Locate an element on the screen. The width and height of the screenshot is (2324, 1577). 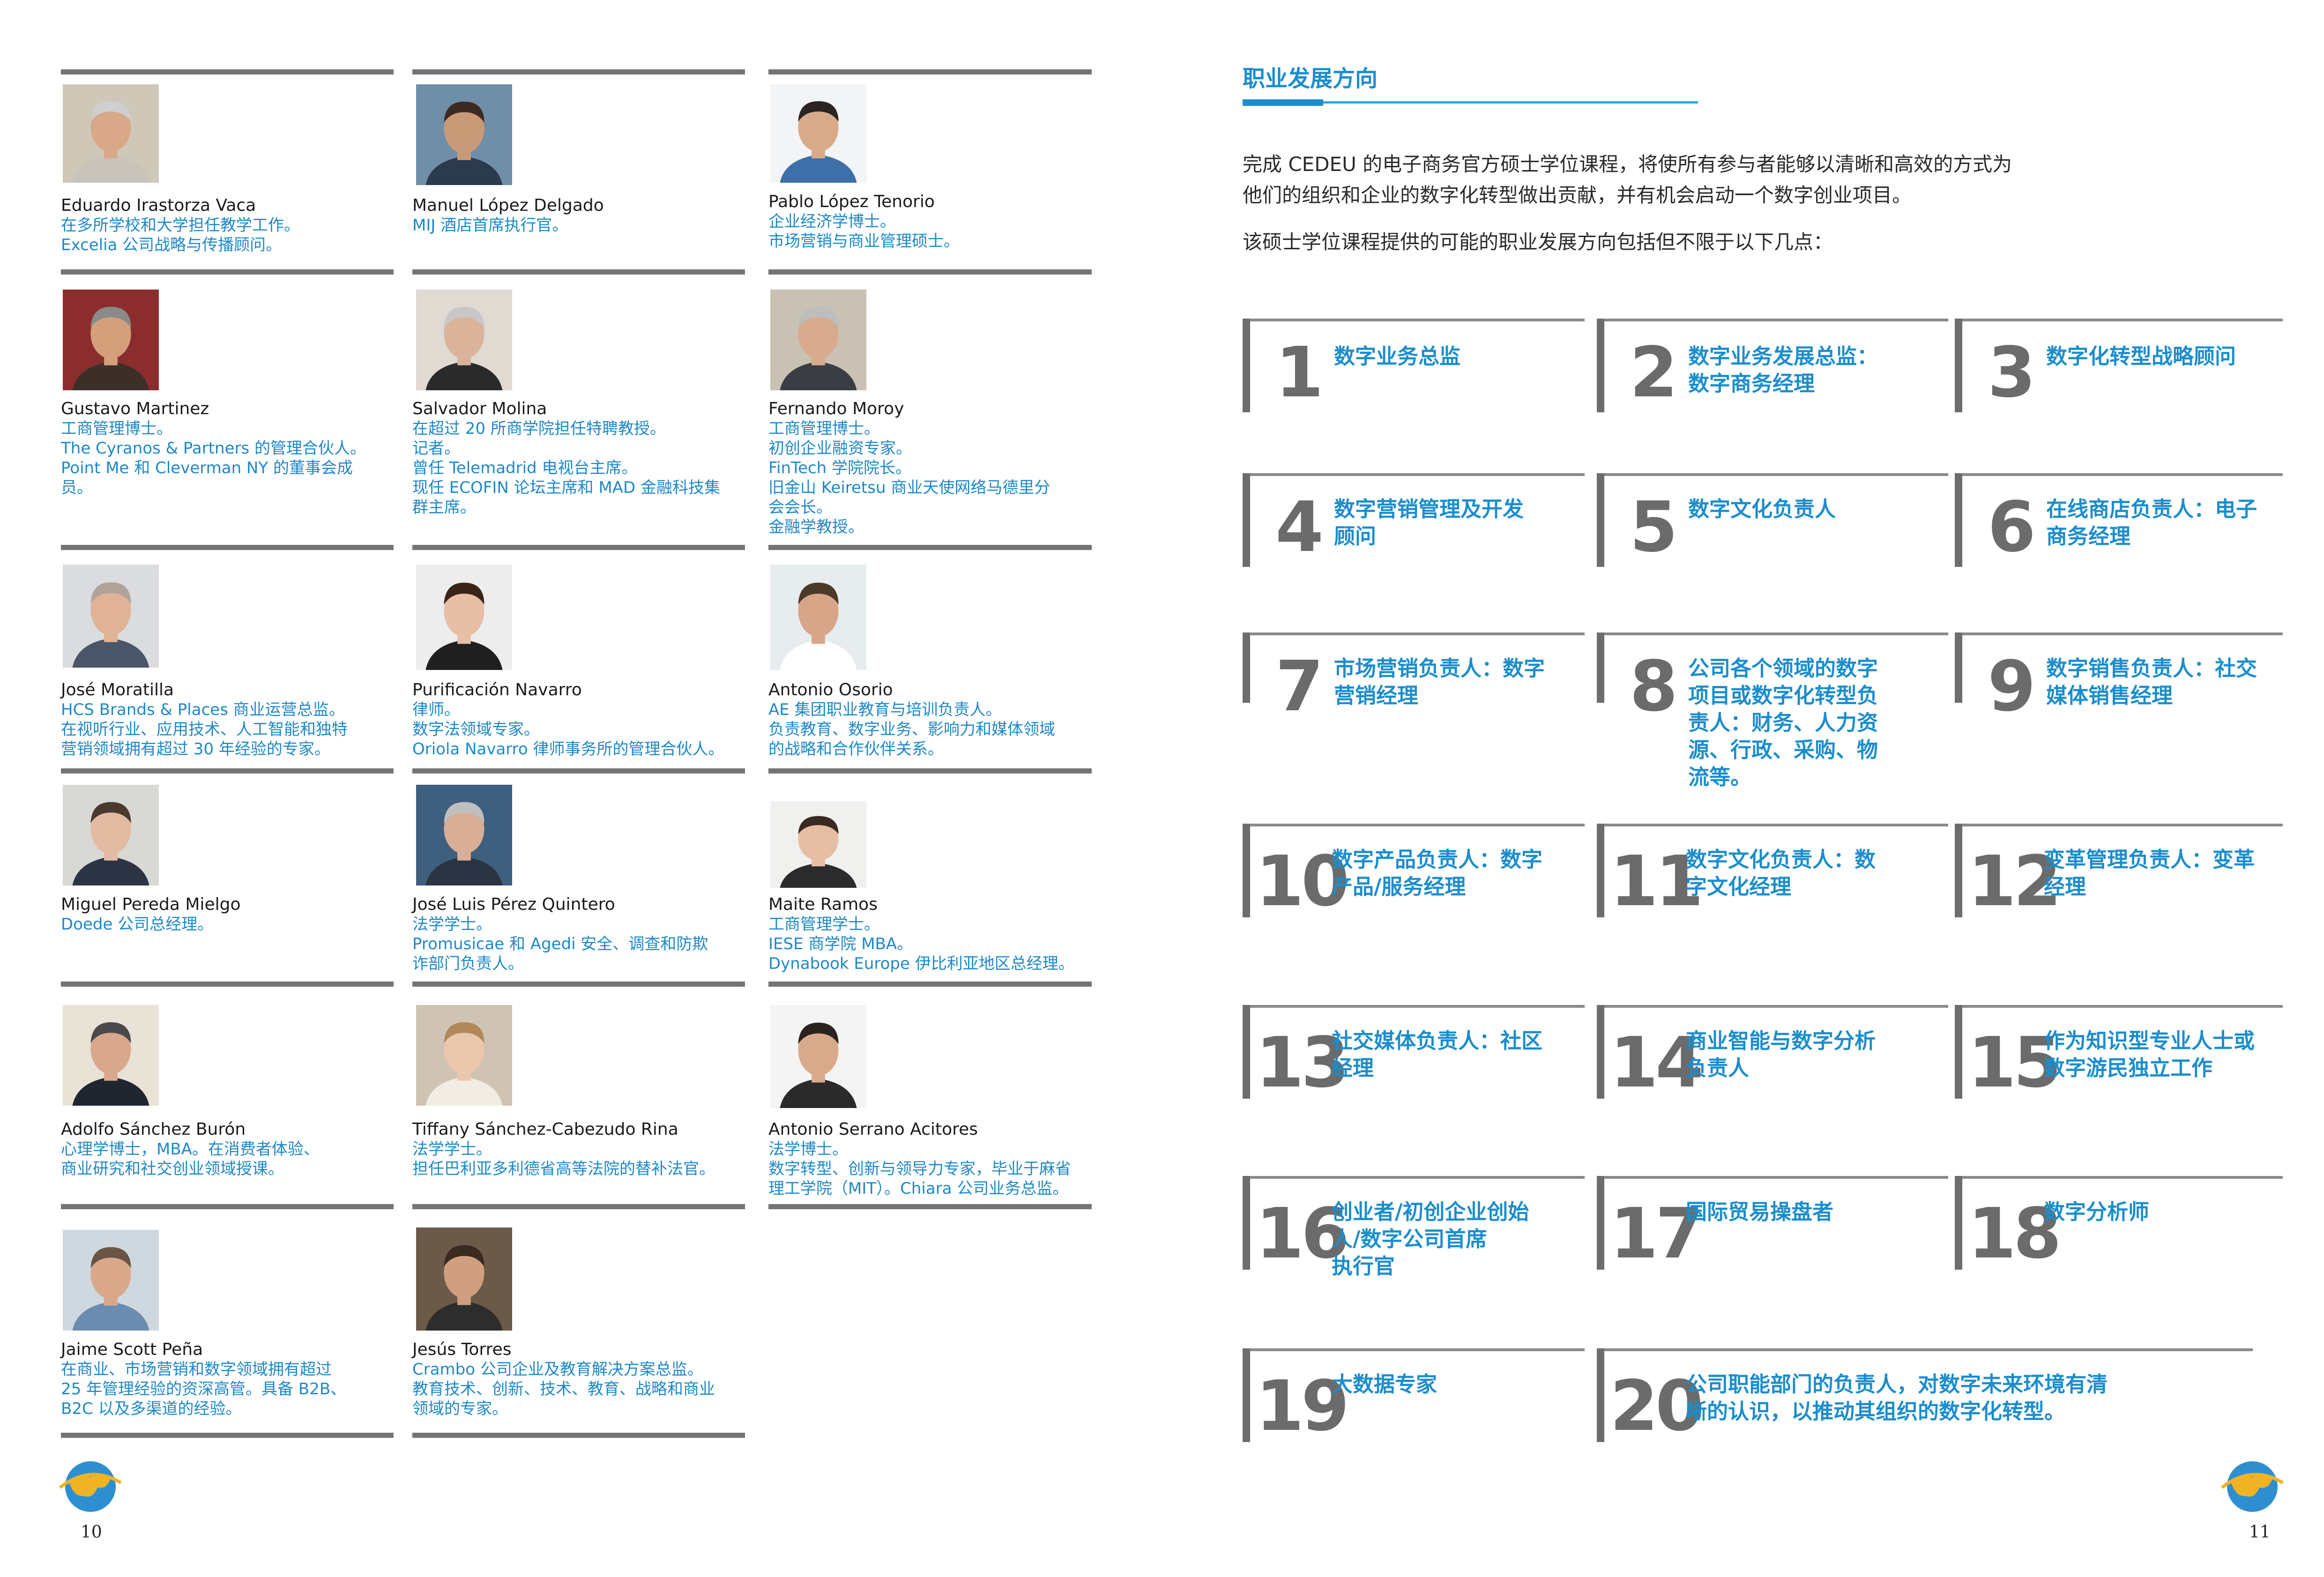
career-number: 1 is located at coordinates (1299, 373).